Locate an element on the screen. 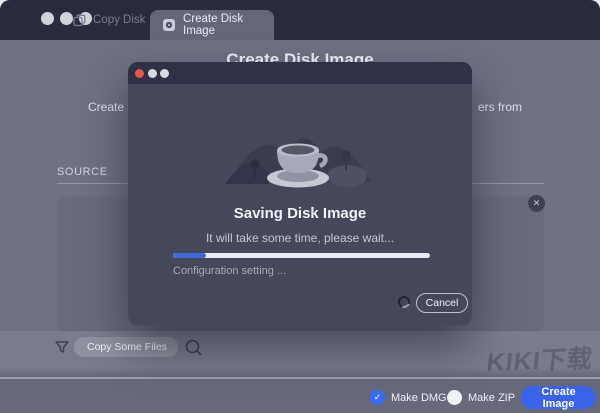  tab-create-disk-image-label: Create Disk Image is located at coordinates (213, 25).